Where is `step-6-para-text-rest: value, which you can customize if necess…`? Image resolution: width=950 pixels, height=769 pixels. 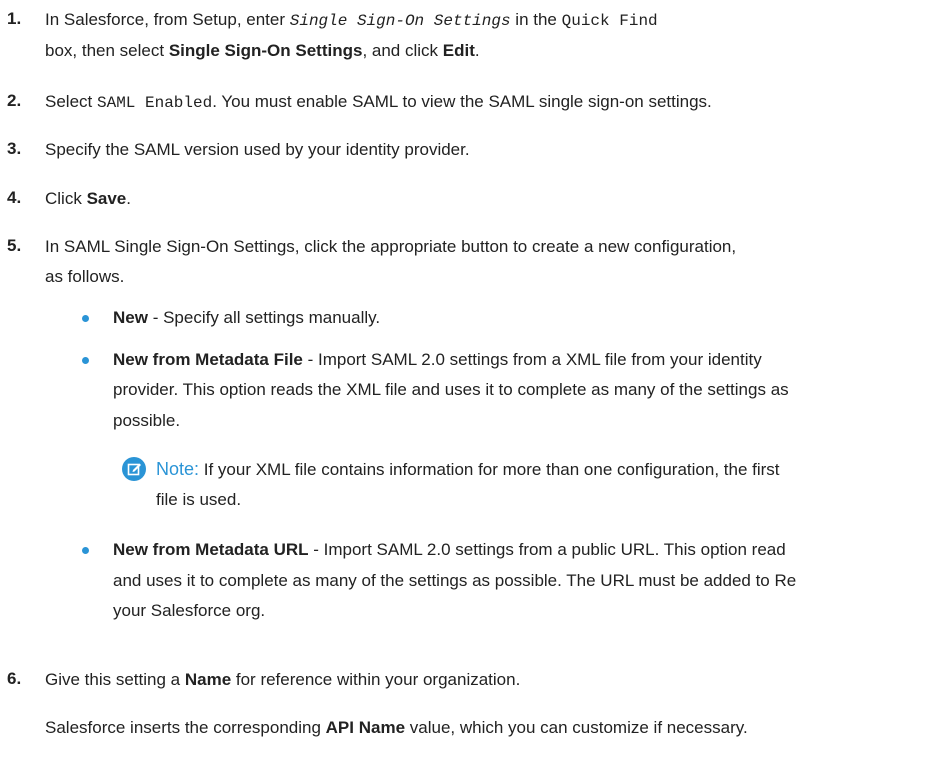
step-6-para-text-rest: value, which you can customize if necess… is located at coordinates (576, 727).